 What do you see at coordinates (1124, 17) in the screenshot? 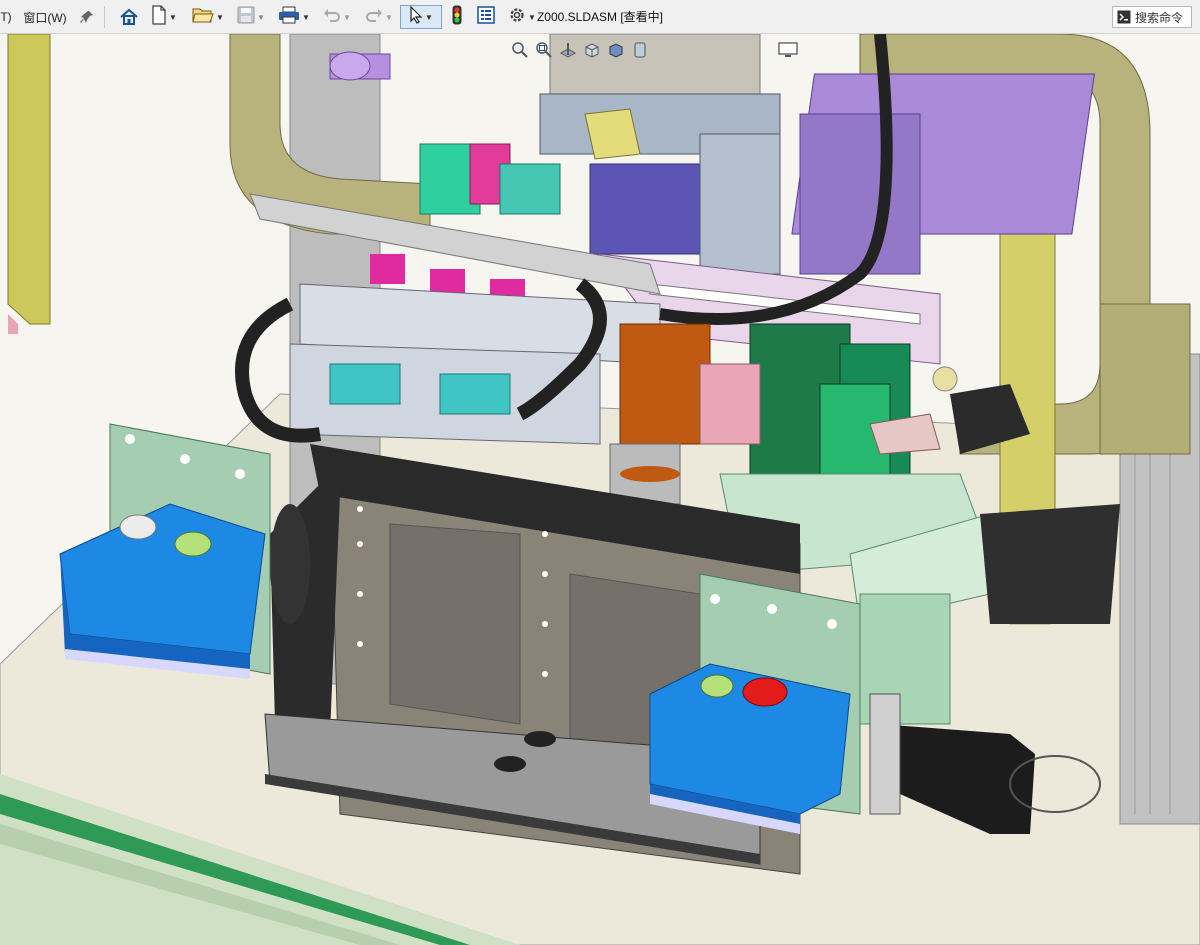
I see `command-search-icon` at bounding box center [1124, 17].